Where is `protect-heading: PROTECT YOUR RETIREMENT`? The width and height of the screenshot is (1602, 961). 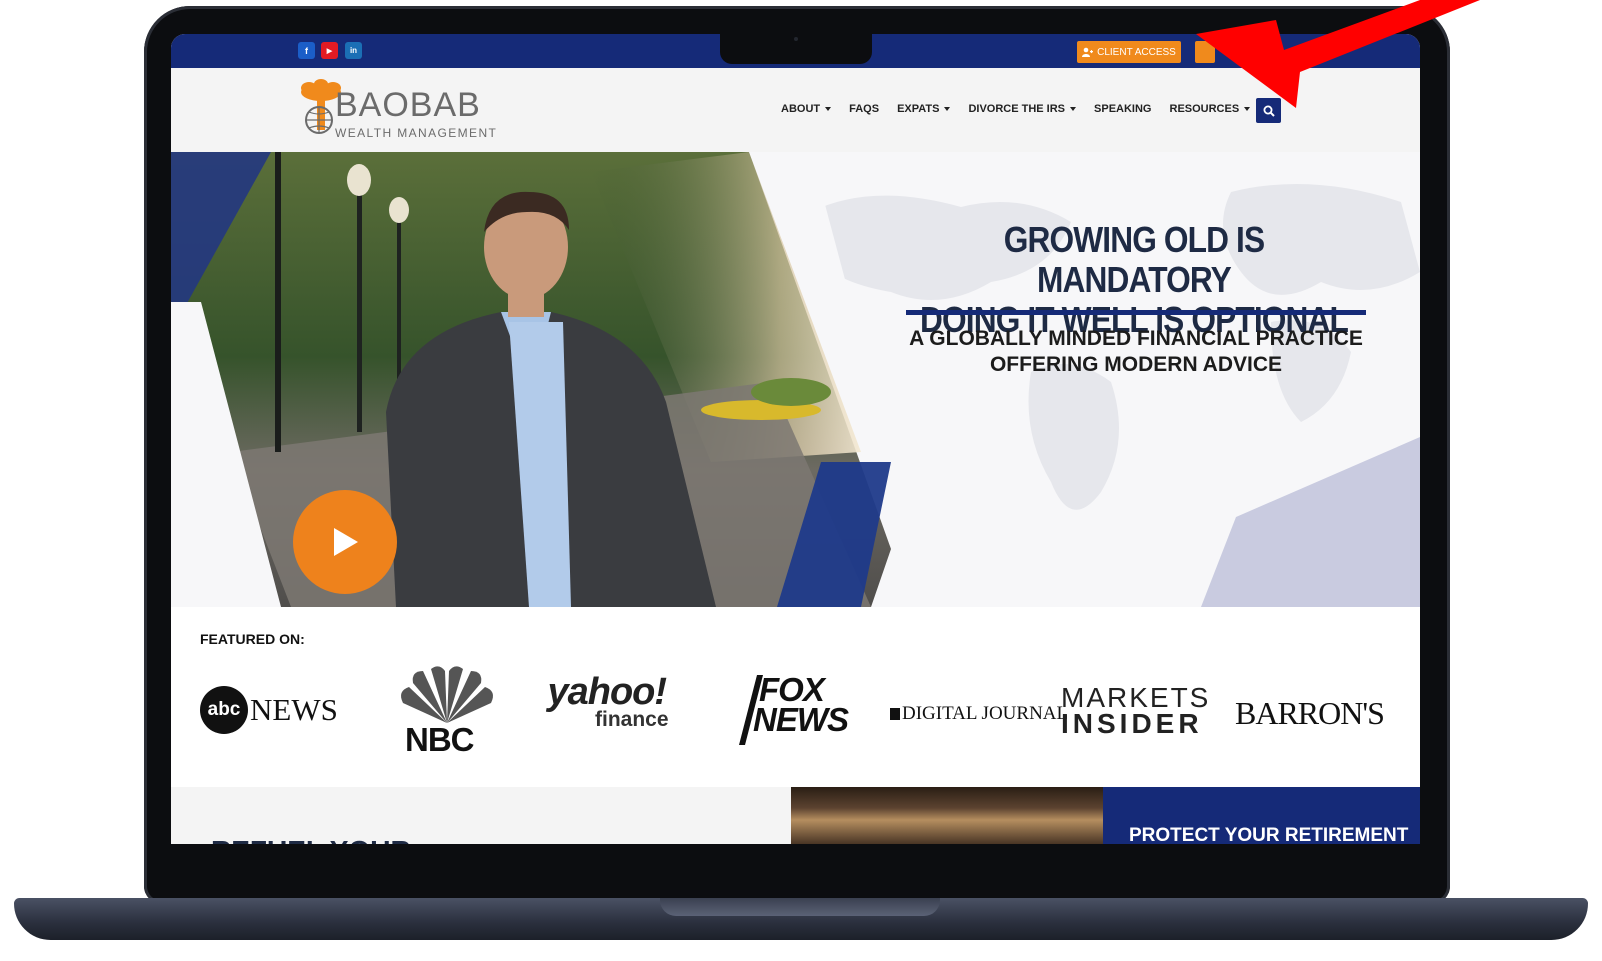
protect-heading: PROTECT YOUR RETIREMENT is located at coordinates (1269, 834).